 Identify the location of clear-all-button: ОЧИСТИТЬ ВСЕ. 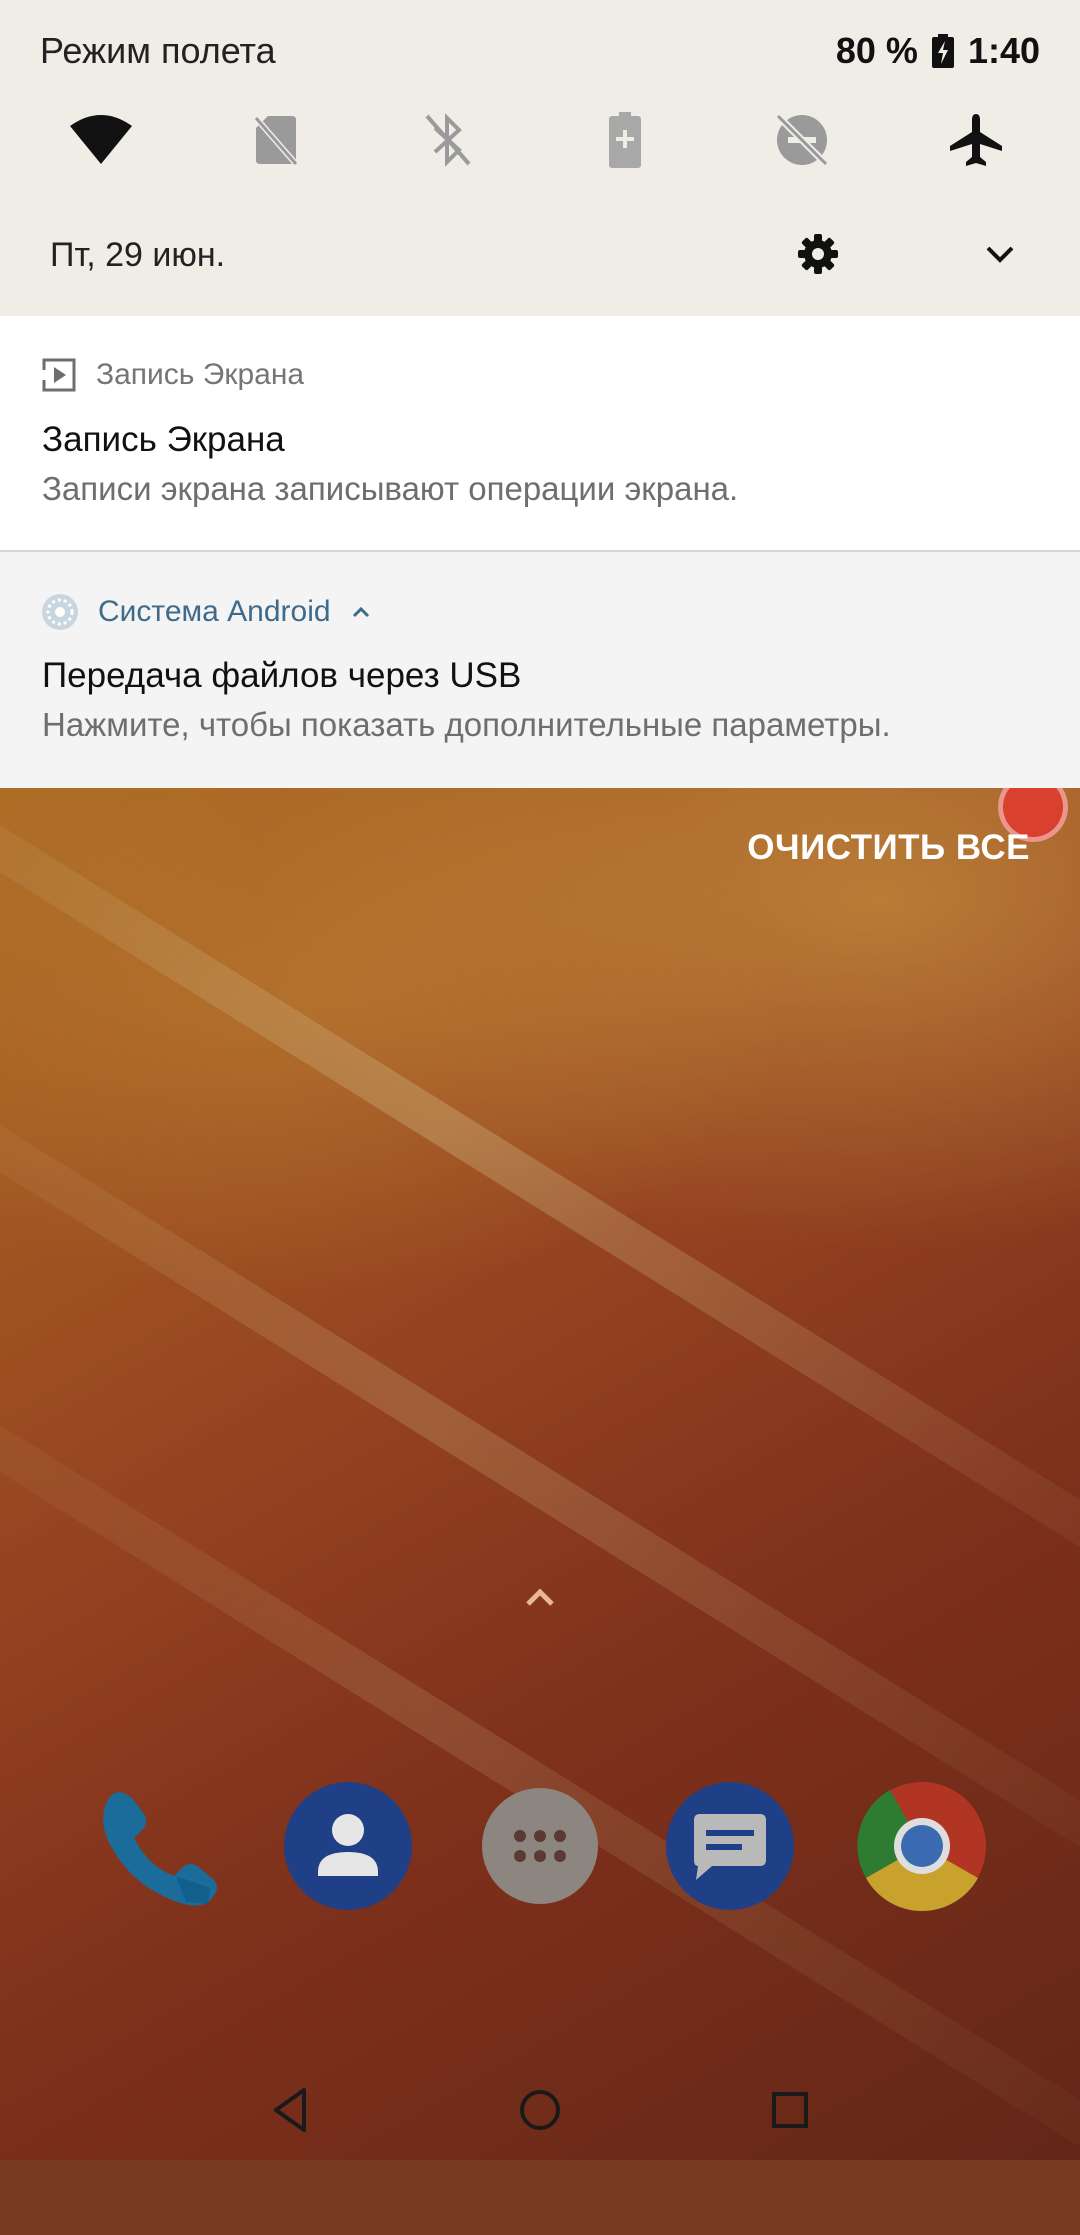
(888, 848).